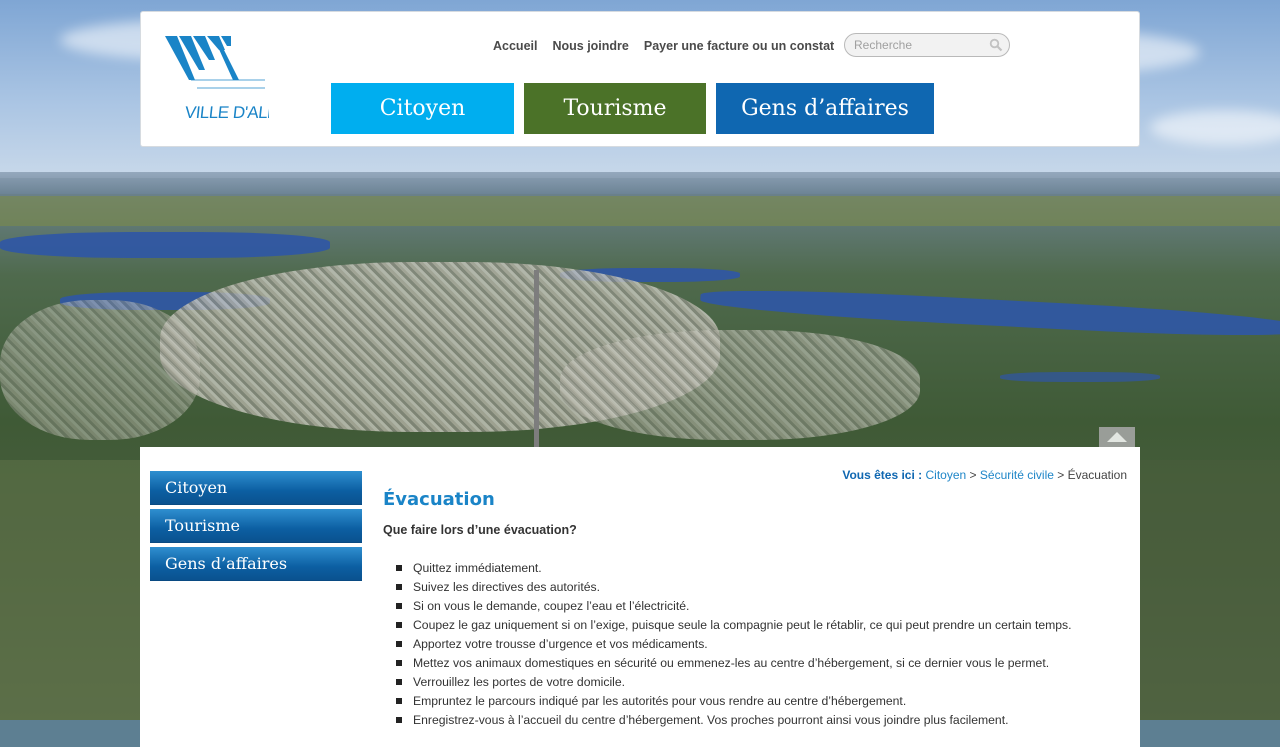  I want to click on back-to-top-button, so click(1117, 437).